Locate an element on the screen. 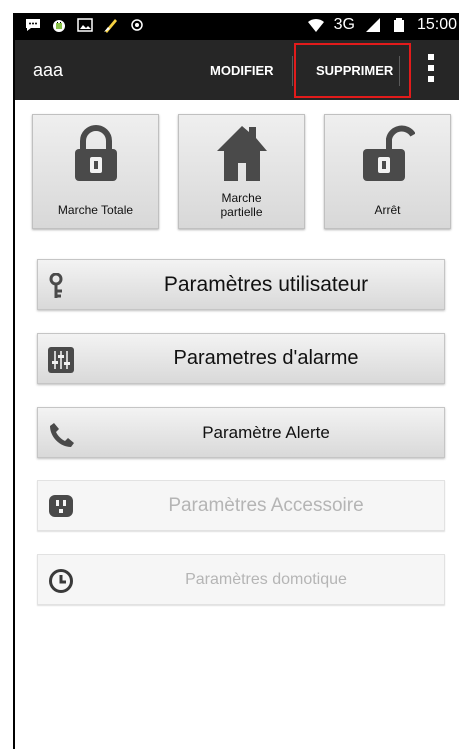  tile-label: Marche partielle is located at coordinates (241, 205).